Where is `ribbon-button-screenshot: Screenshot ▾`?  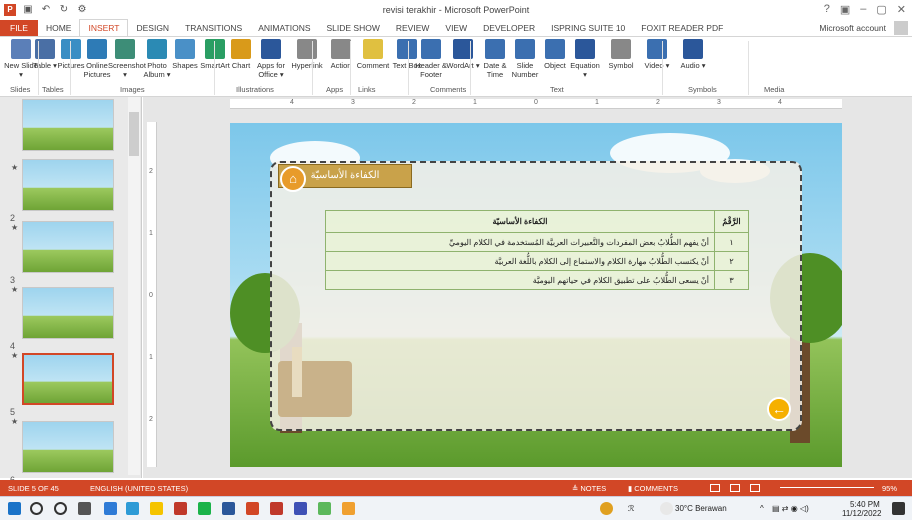
ribbon-button-screenshot: Screenshot ▾ is located at coordinates (127, 59).